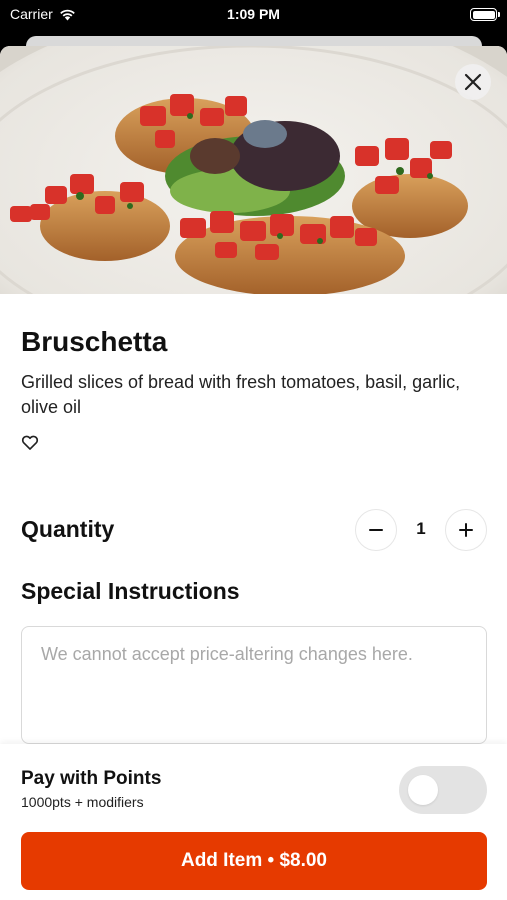  I want to click on quantity-label: Quantity, so click(68, 529).